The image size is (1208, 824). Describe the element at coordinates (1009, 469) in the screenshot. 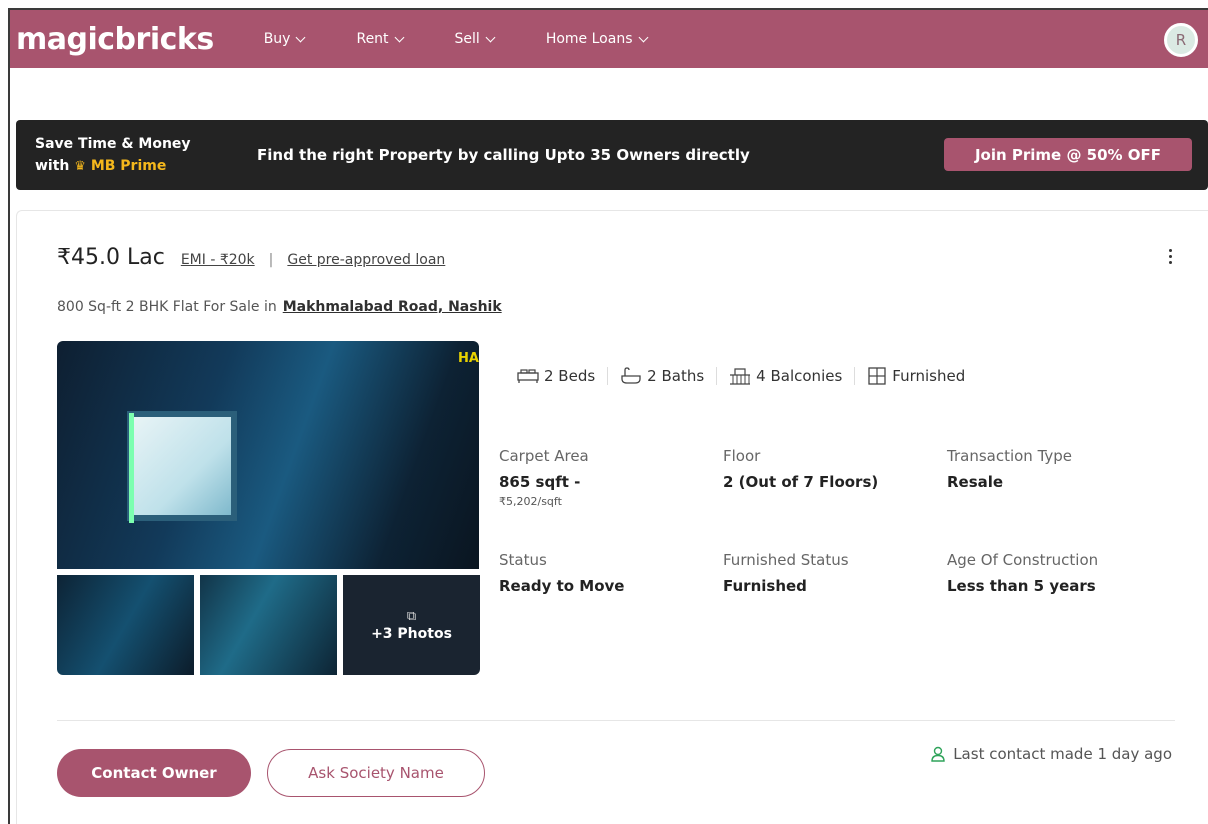

I see `spec-transaction-type: Transaction Type Resale` at that location.